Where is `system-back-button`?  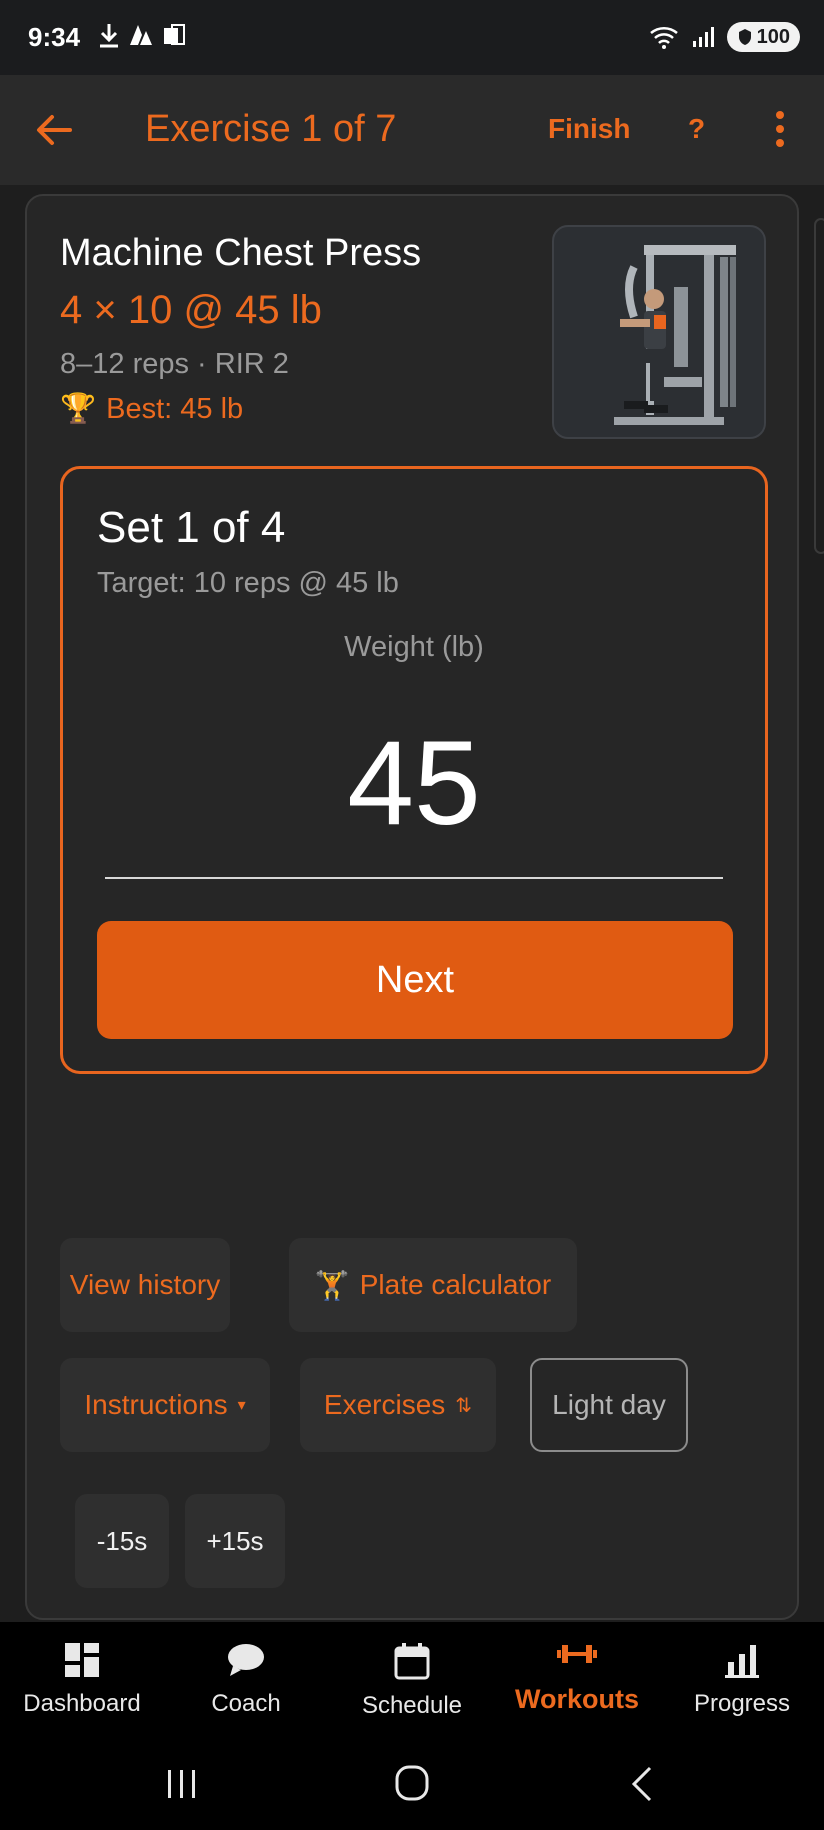 system-back-button is located at coordinates (642, 1784).